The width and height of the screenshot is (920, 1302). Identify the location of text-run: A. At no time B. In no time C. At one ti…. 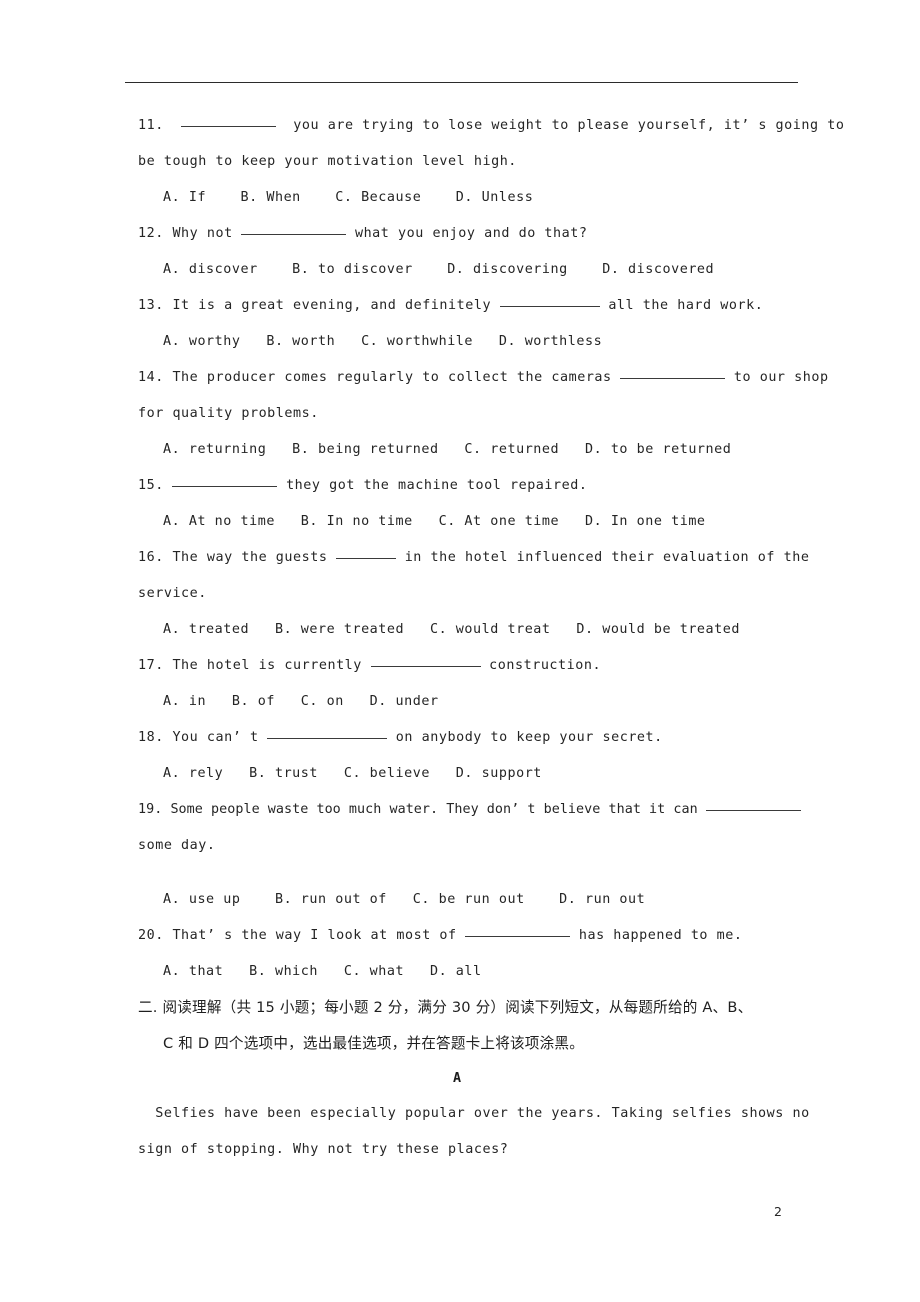
(434, 521).